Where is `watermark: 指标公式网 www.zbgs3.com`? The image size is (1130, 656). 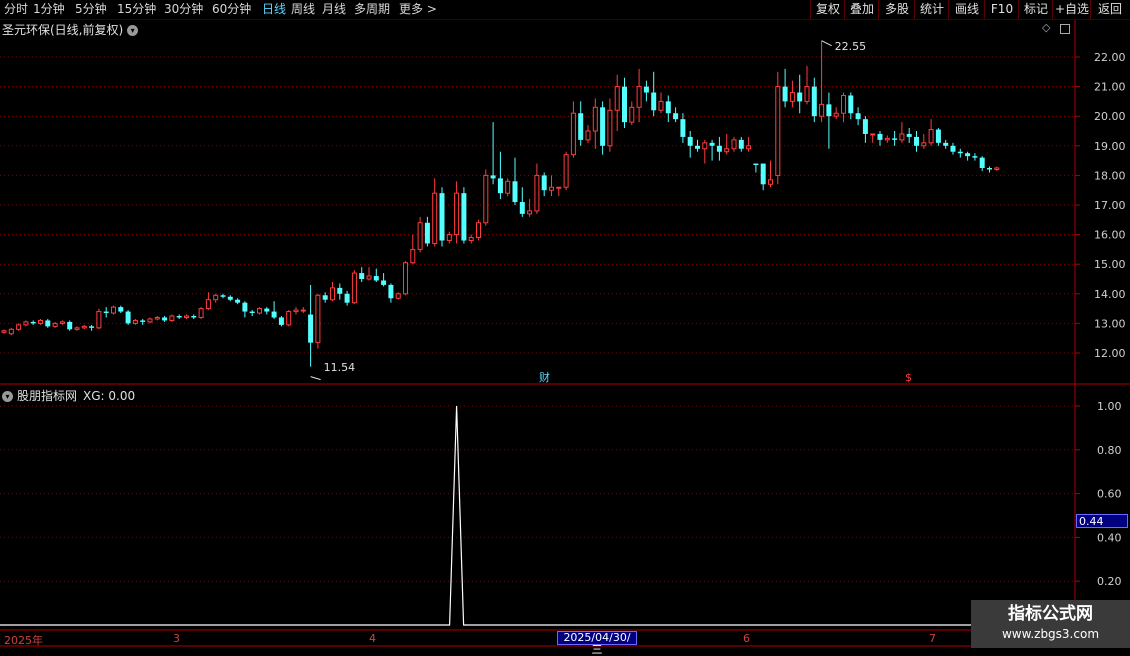
watermark: 指标公式网 www.zbgs3.com is located at coordinates (1050, 624).